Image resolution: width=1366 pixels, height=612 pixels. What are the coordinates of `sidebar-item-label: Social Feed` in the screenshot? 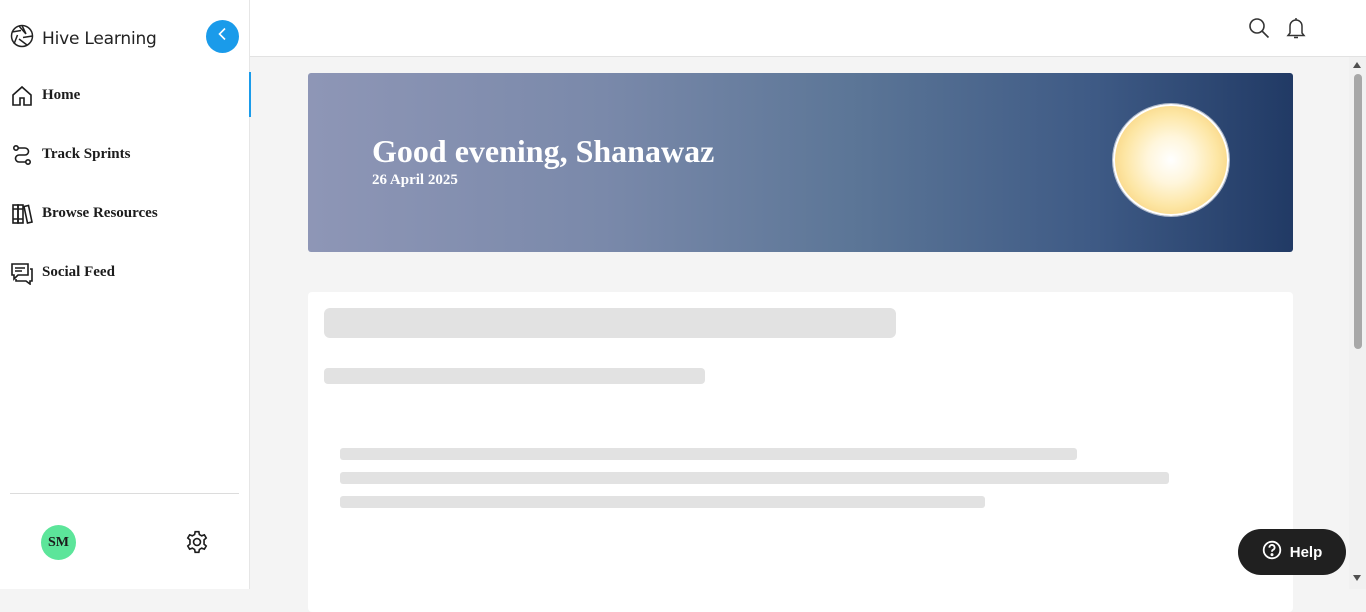 It's located at (78, 272).